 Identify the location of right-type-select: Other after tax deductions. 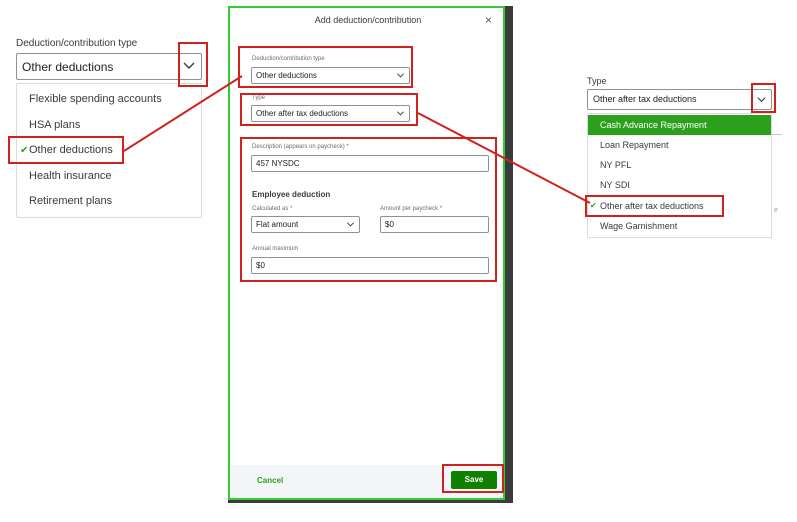
(679, 99).